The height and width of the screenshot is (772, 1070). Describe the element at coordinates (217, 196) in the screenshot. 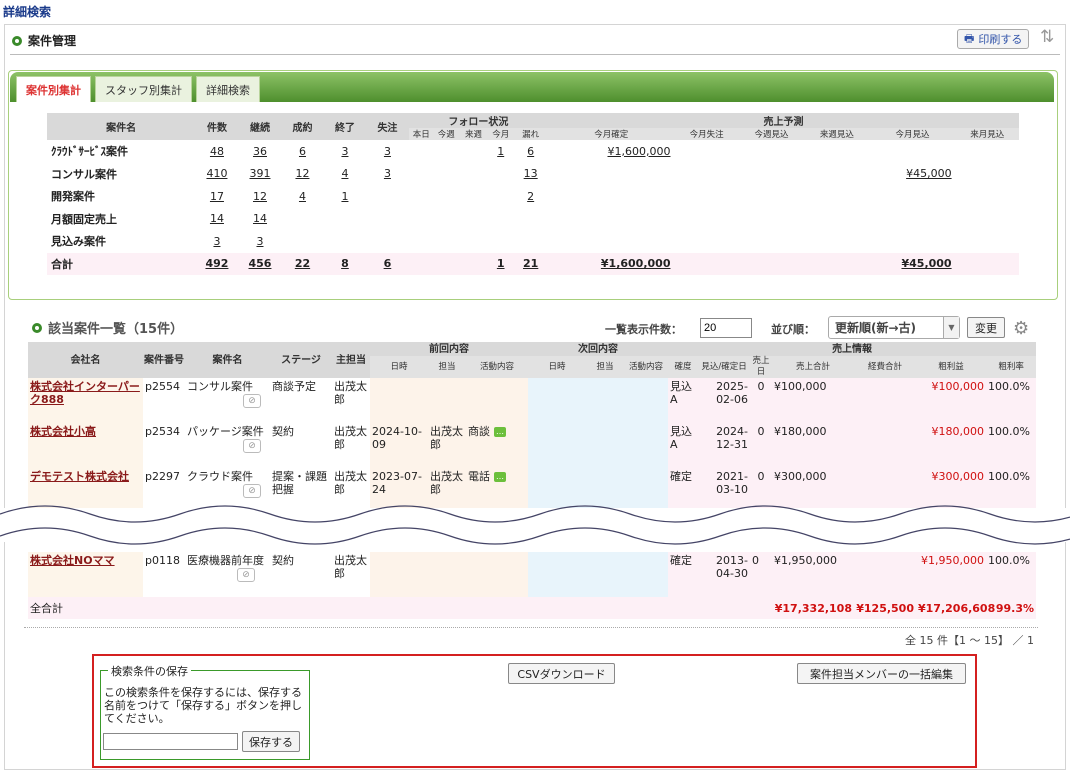

I see `summary-count-link: 17` at that location.